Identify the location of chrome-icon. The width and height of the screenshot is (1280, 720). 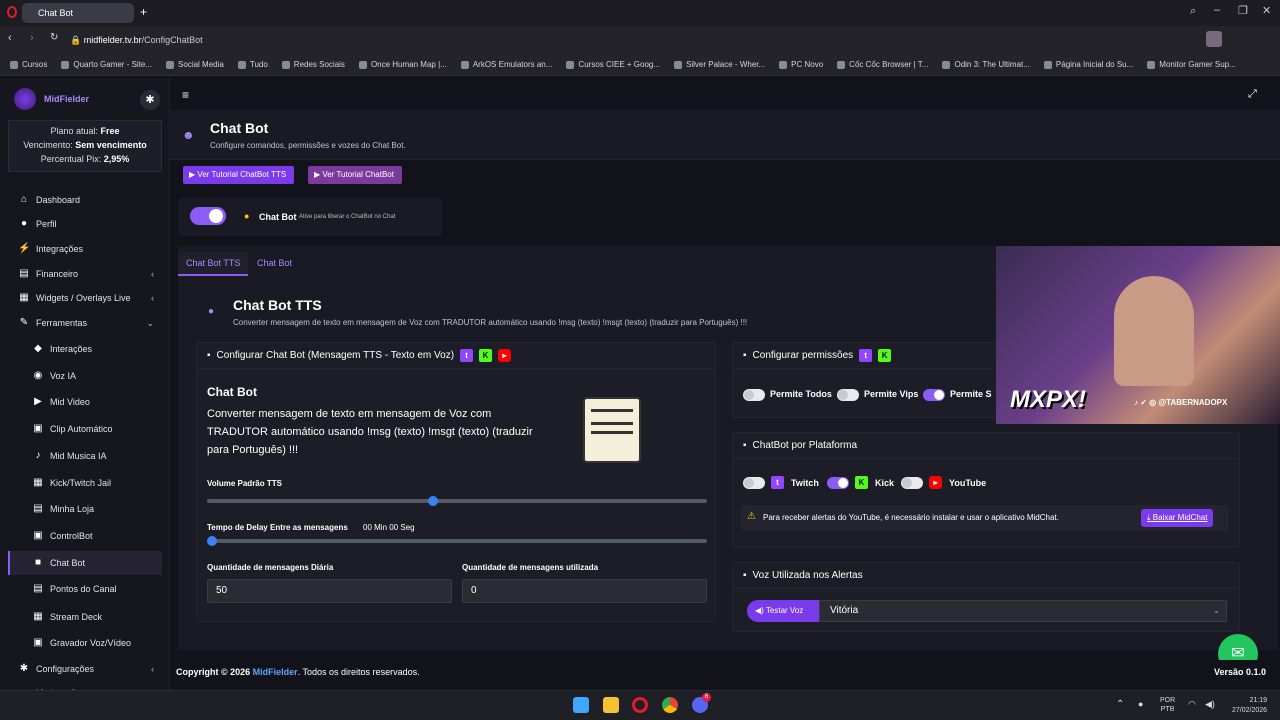
(670, 705).